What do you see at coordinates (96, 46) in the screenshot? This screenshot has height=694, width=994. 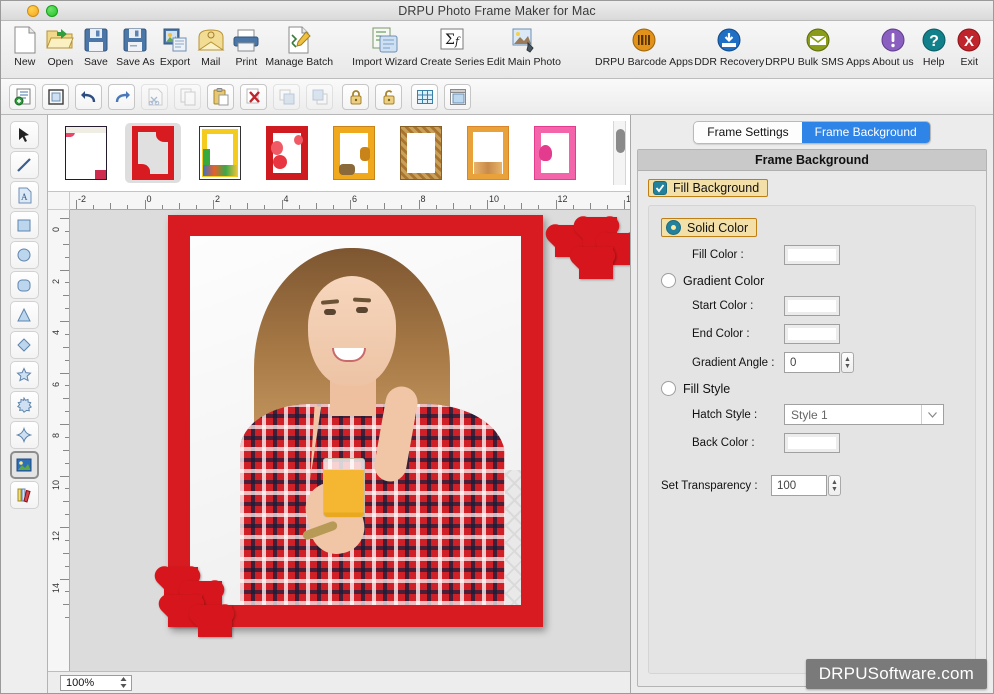 I see `toolbar-button-save: Save` at bounding box center [96, 46].